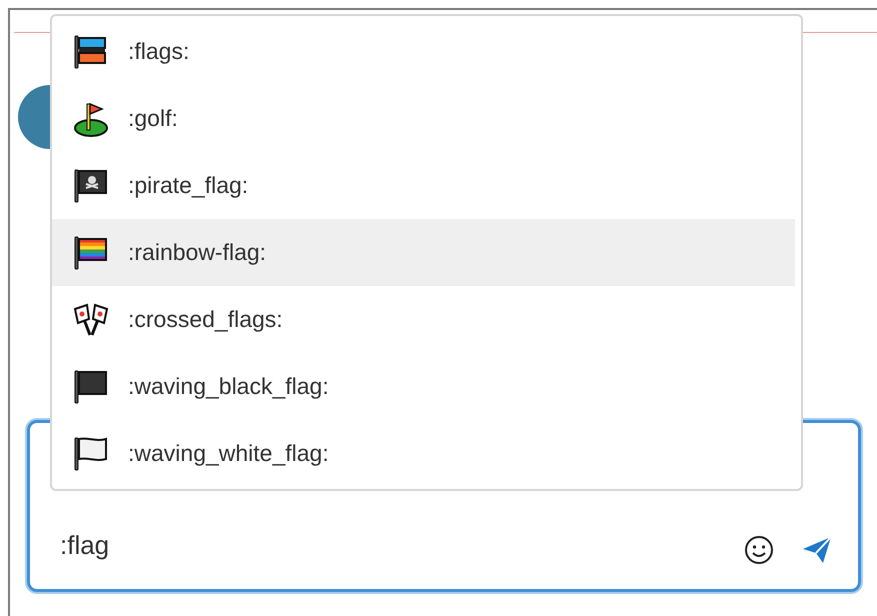  I want to click on waving-flag-icon, so click(91, 453).